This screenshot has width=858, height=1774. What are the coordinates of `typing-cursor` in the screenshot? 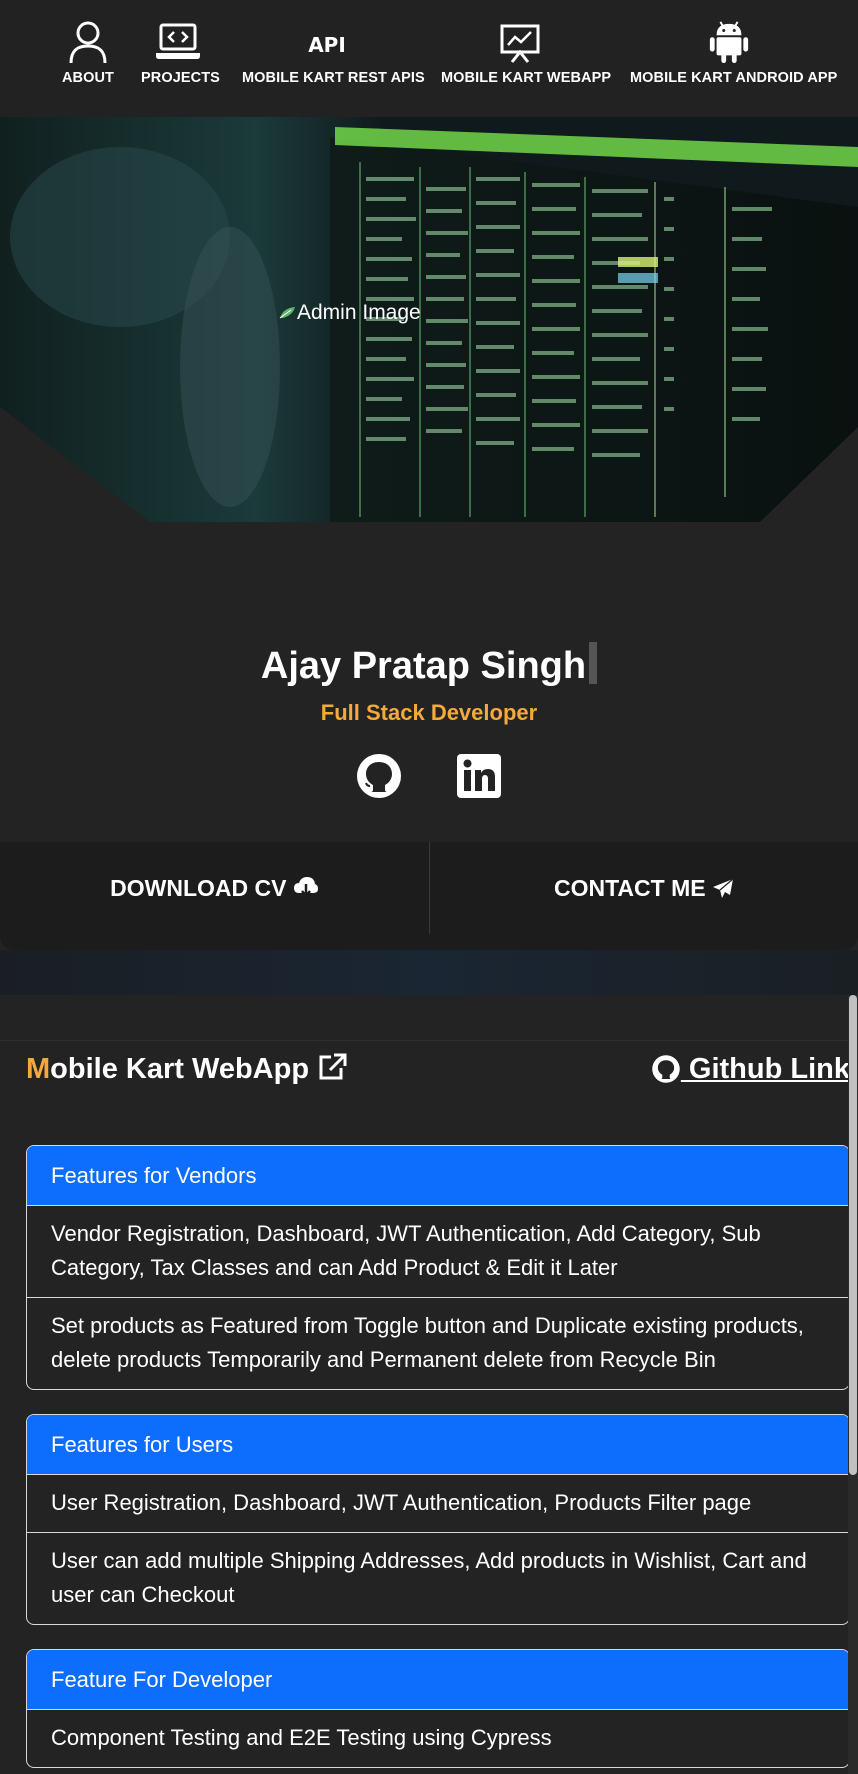 It's located at (593, 663).